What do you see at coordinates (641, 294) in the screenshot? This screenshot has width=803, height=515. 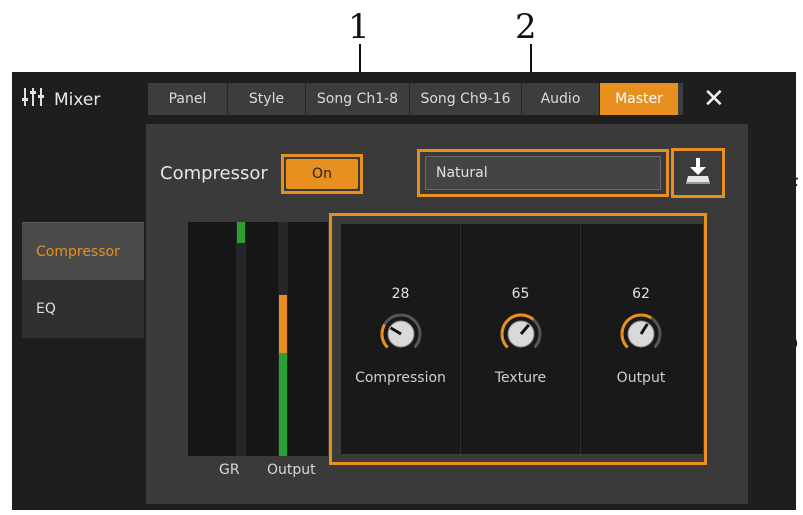 I see `knob-value: 62` at bounding box center [641, 294].